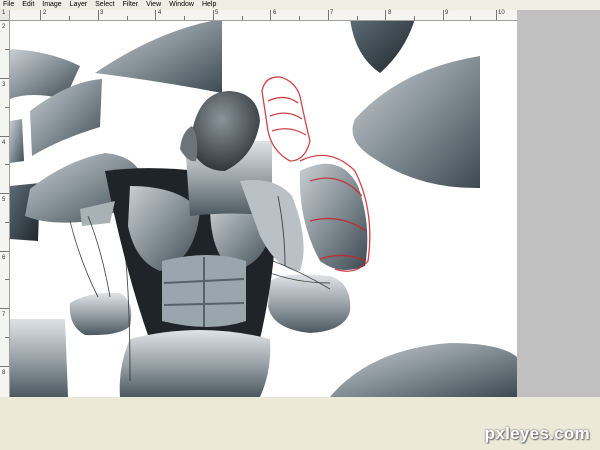 Image resolution: width=600 pixels, height=450 pixels. Describe the element at coordinates (209, 5) in the screenshot. I see `menu-help: Help` at that location.